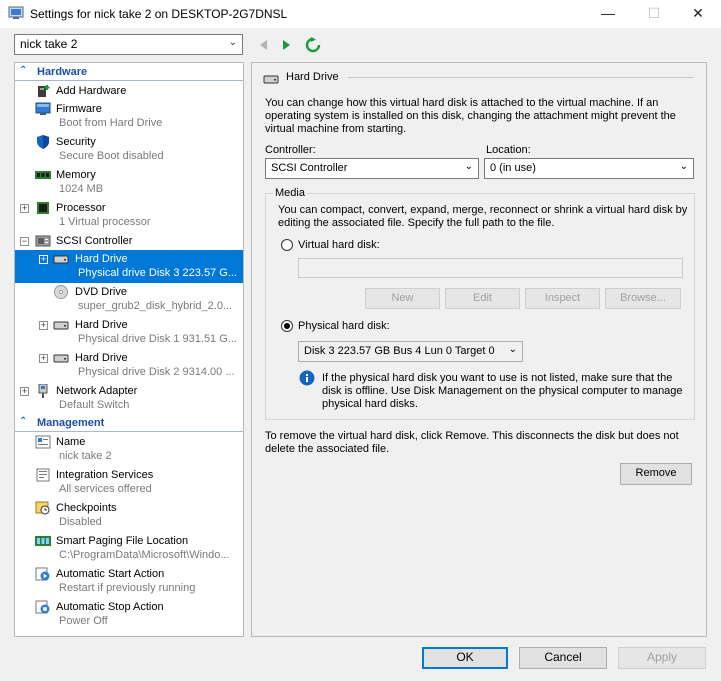 This screenshot has height=681, width=721. I want to click on edit-button: Edit, so click(482, 298).